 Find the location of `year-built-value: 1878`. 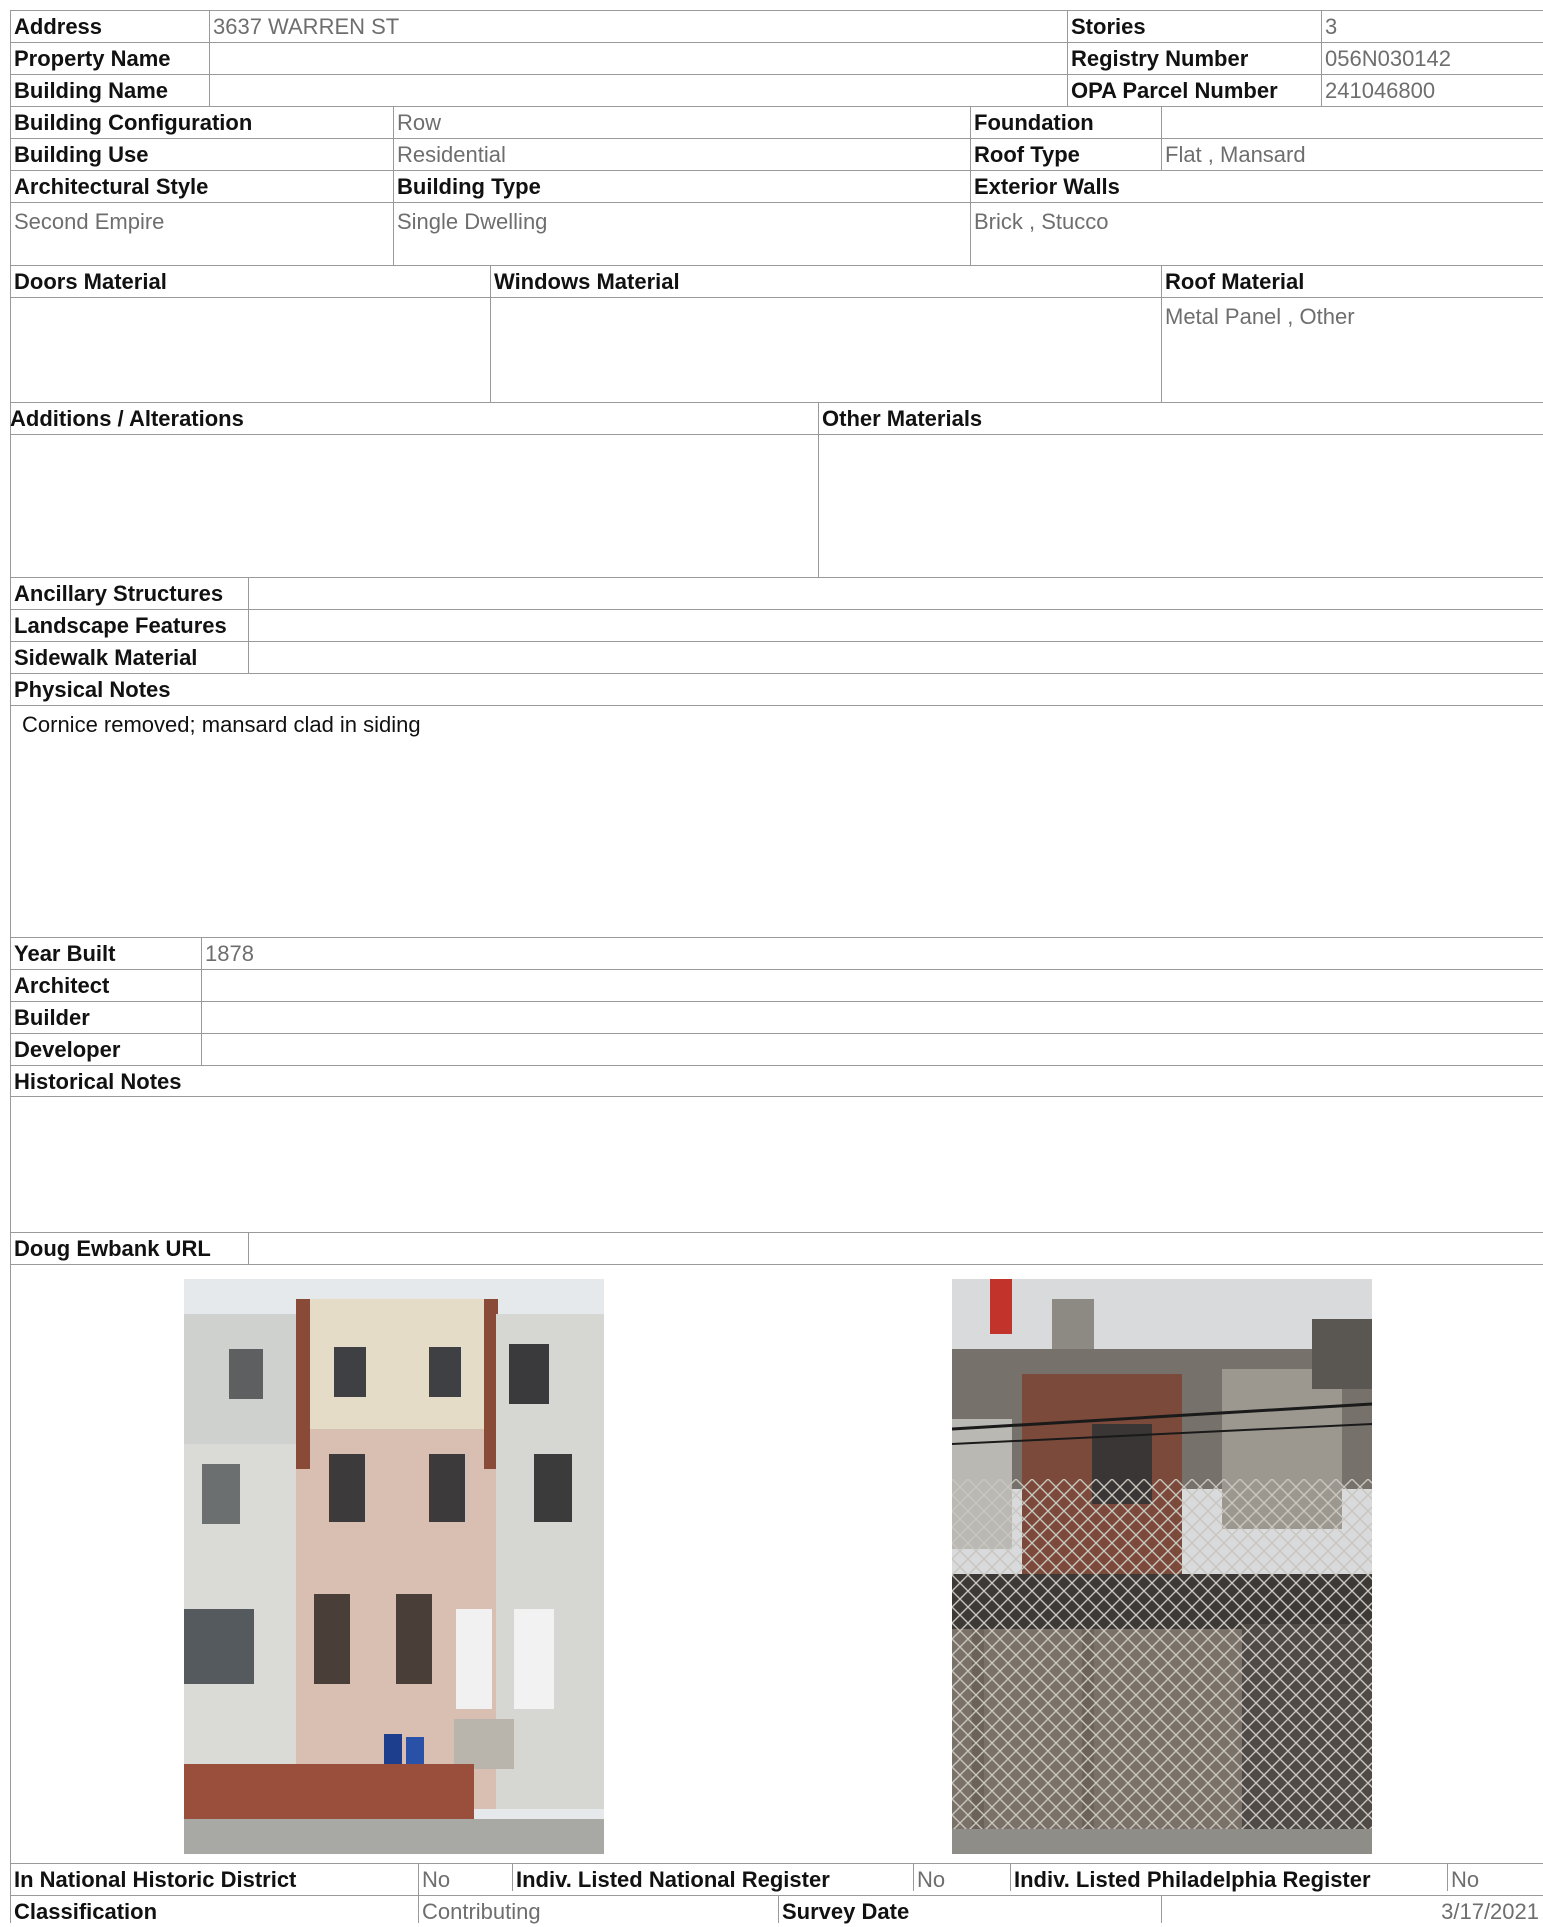

year-built-value: 1878 is located at coordinates (229, 953).